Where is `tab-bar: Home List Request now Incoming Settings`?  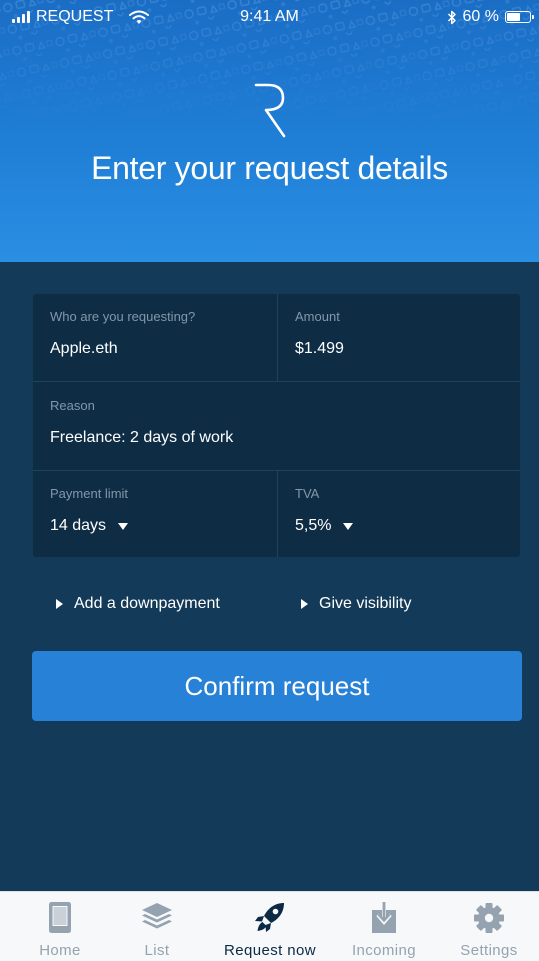 tab-bar: Home List Request now Incoming Settings is located at coordinates (269, 926).